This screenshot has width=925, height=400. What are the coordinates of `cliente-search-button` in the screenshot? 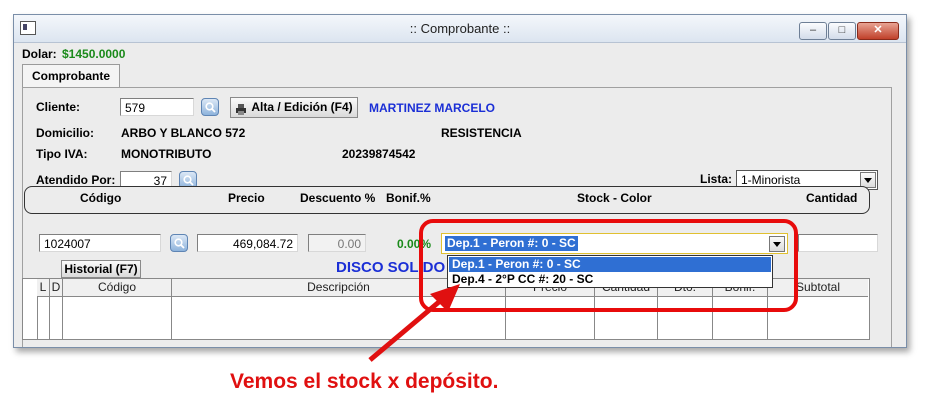 It's located at (210, 107).